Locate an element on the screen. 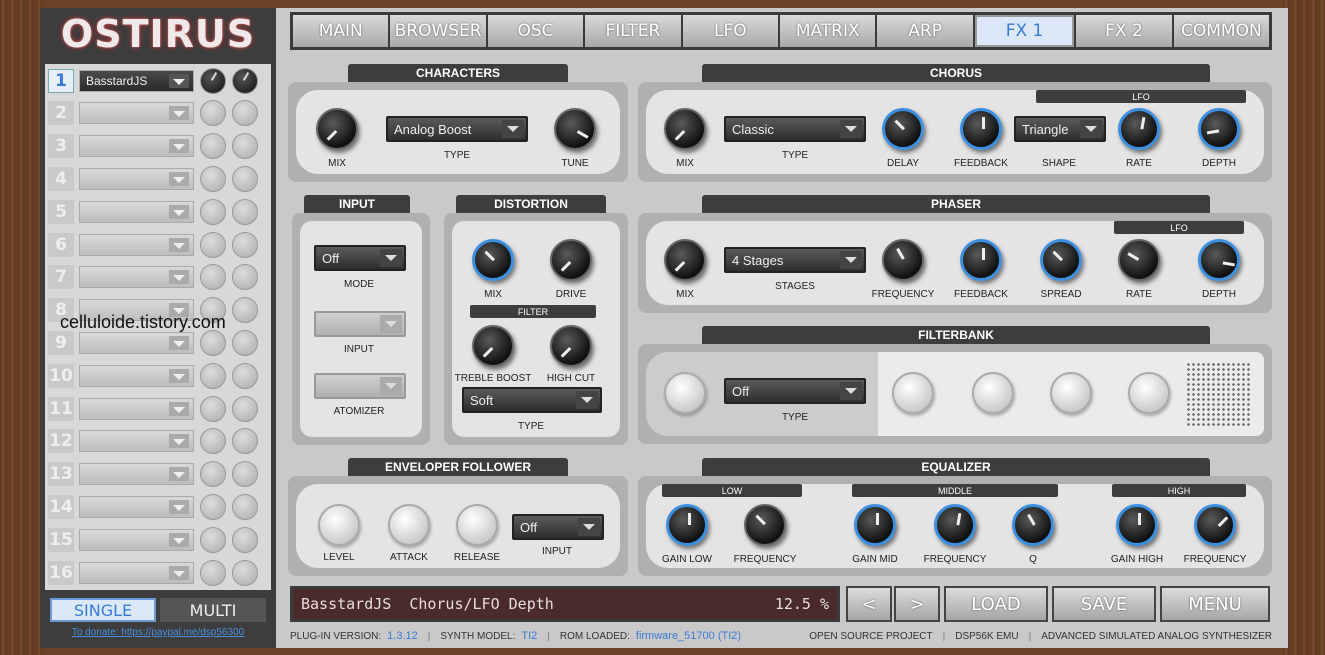 This screenshot has height=655, width=1325. eq-gain-high-knob is located at coordinates (1137, 525).